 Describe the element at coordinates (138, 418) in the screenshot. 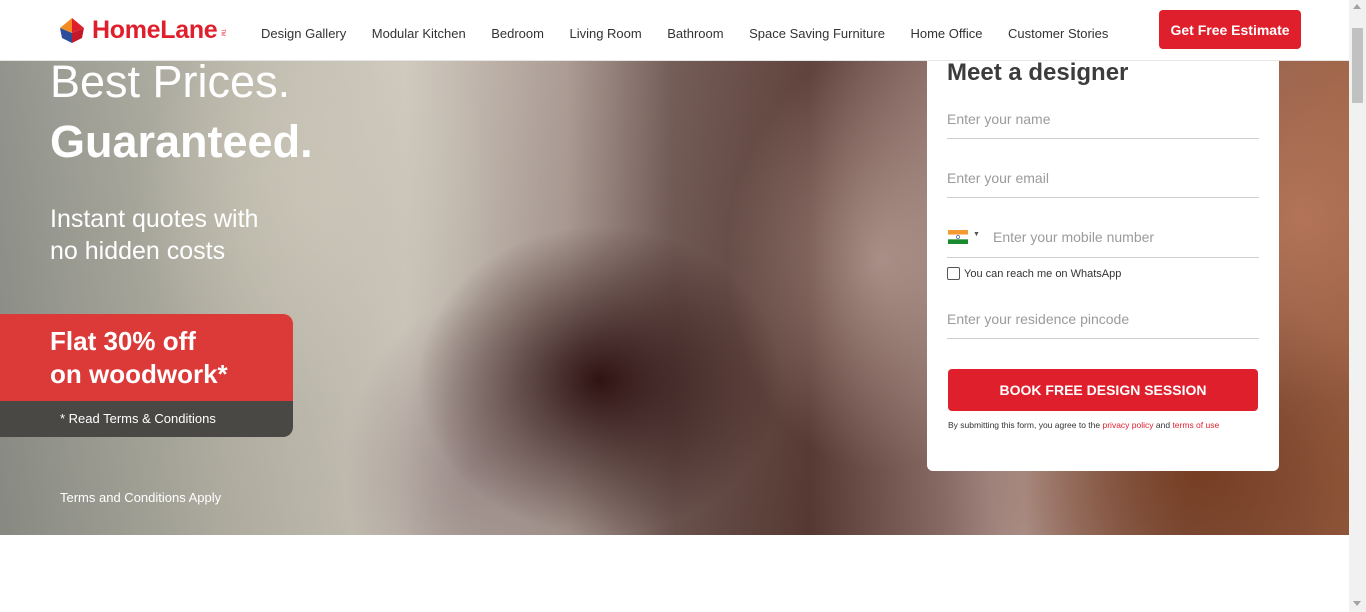

I see `read-terms-link: * Read Terms & Conditions` at that location.